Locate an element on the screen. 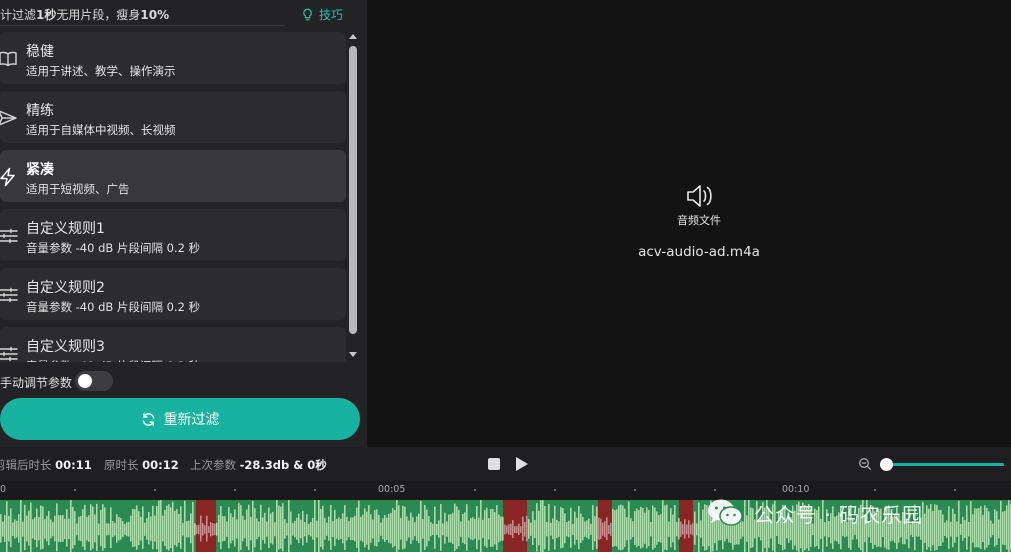 The image size is (1011, 552). preset-item: 自定义规则3 音量参数 -40 dB 片段间隔 0.2 秒 is located at coordinates (173, 344).